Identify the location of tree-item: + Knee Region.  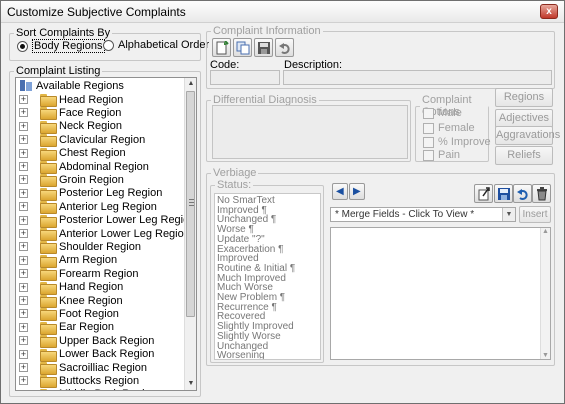
(69, 301).